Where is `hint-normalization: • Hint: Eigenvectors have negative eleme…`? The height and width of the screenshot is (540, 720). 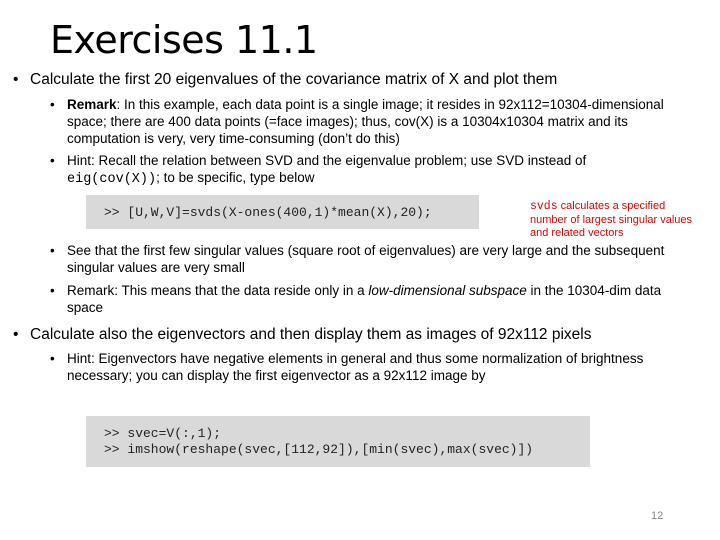
hint-normalization: • Hint: Eigenvectors have negative eleme… is located at coordinates (358, 367).